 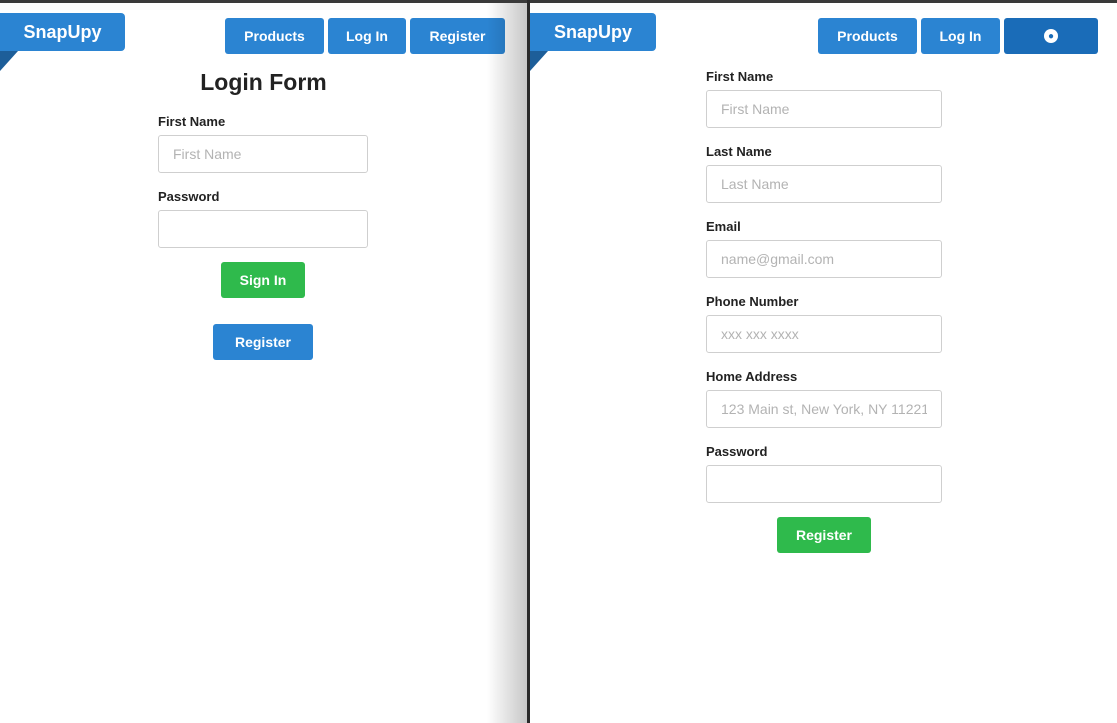 I want to click on top-nav: Products Log In ●, so click(x=958, y=36).